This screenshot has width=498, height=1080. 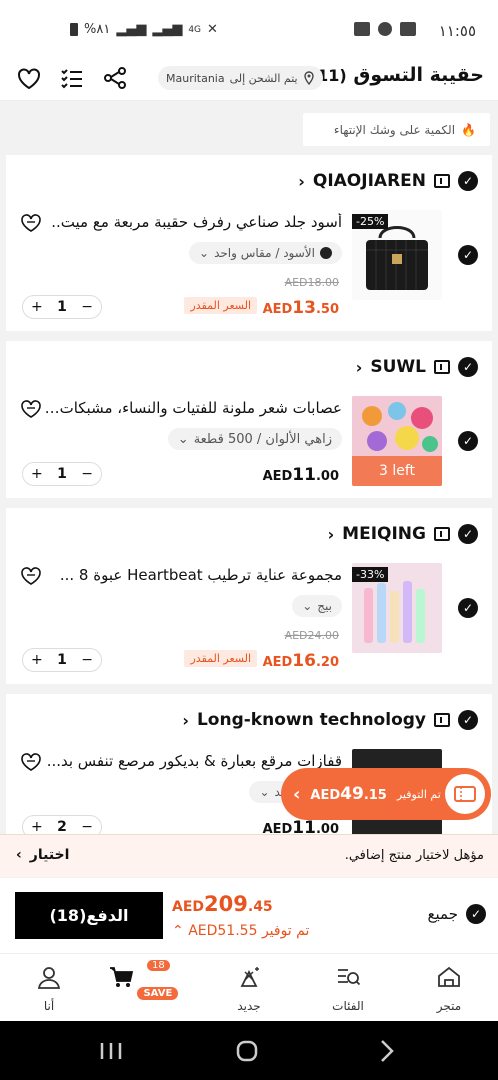 I want to click on store-icon, so click(x=449, y=976).